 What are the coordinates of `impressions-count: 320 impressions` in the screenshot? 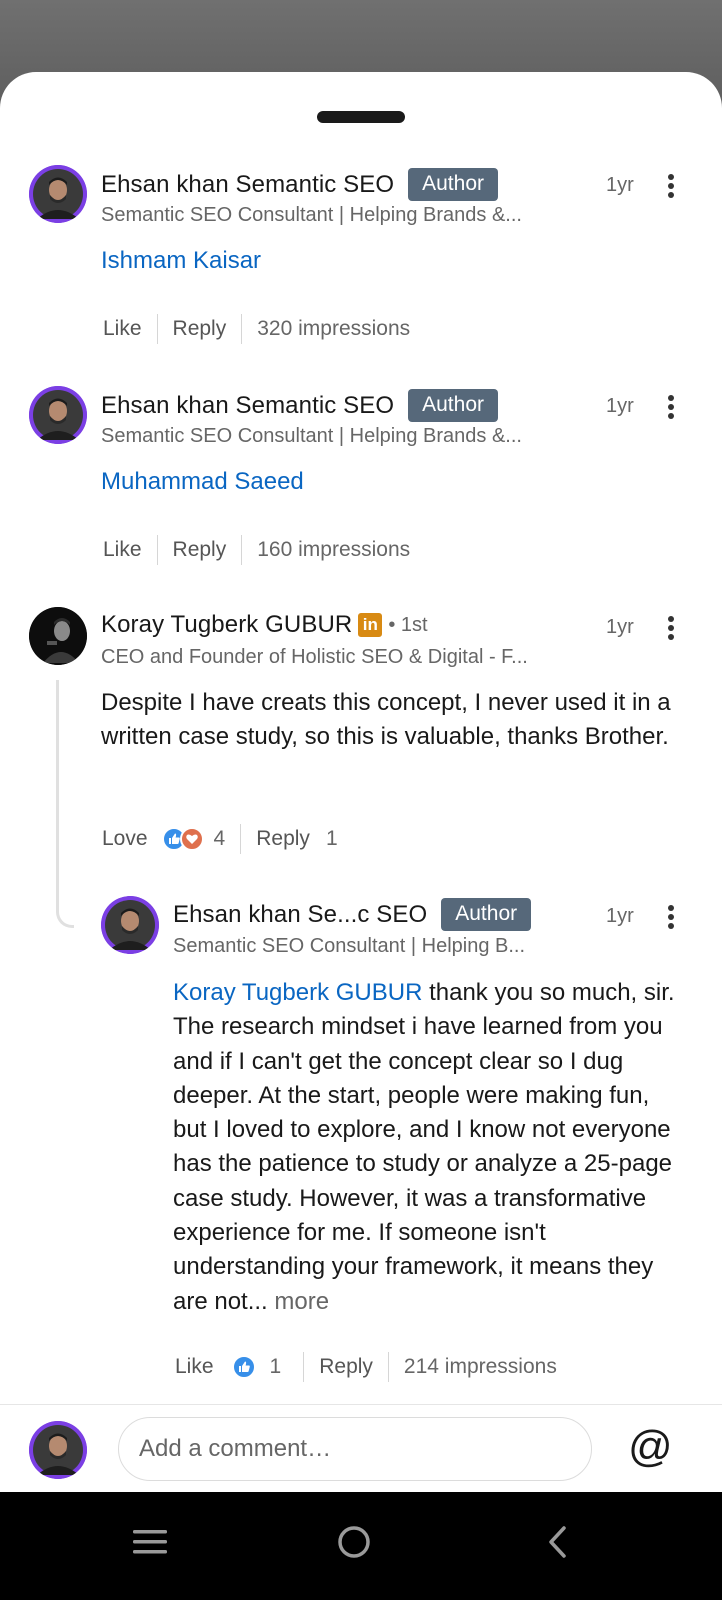 It's located at (333, 329).